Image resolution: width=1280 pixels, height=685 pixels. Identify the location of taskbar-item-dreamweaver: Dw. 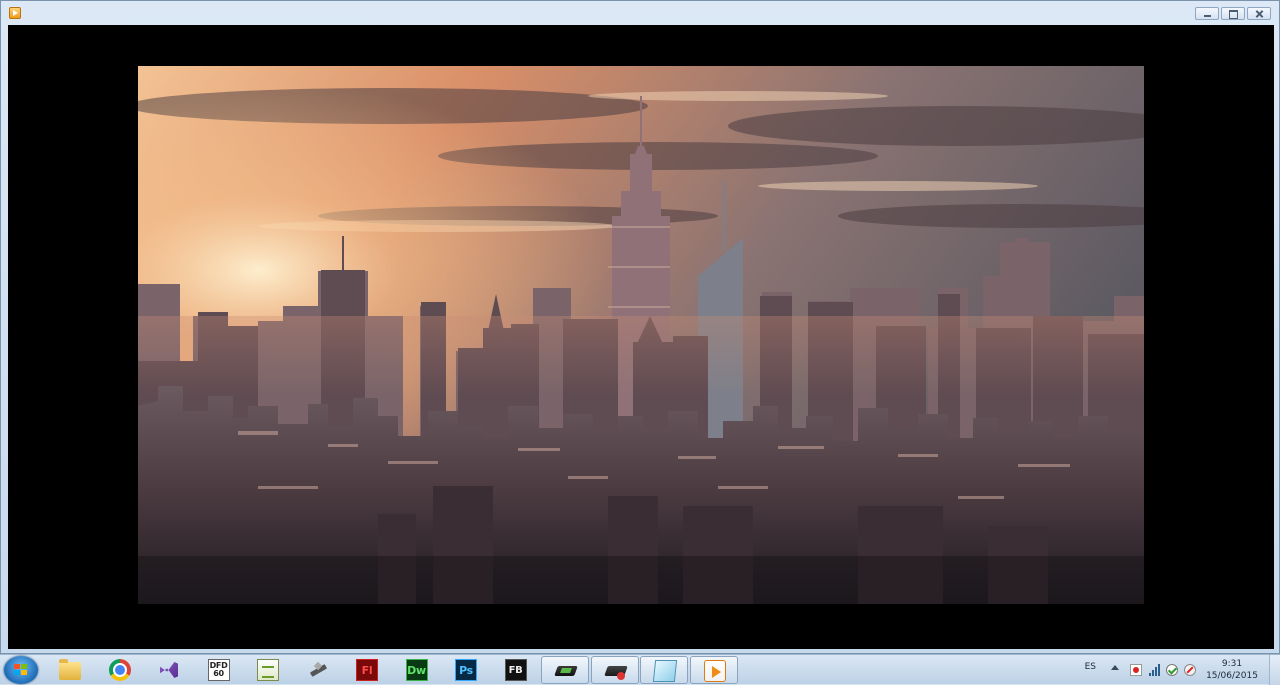
(417, 670).